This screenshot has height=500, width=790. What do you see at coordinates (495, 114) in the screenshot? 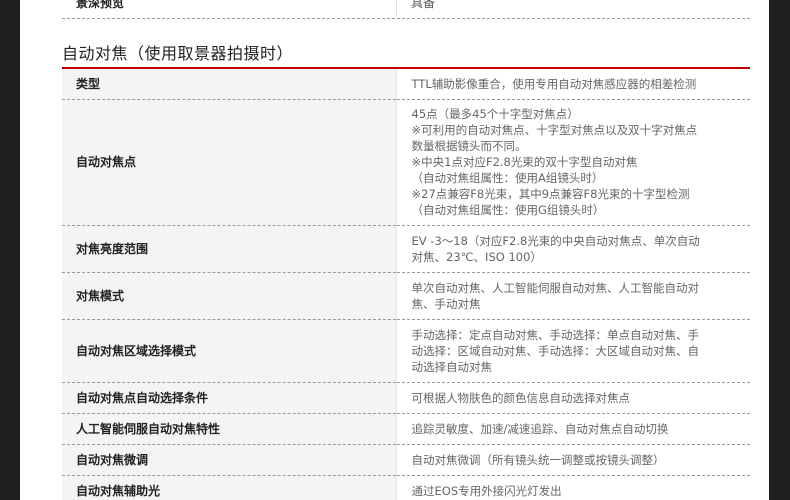
I see `spec-value-line: 45点（最多45个十字型对焦点）` at bounding box center [495, 114].